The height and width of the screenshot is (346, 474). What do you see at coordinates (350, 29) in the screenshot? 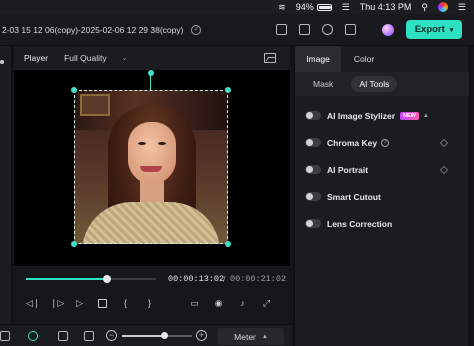
I see `settings-icon` at bounding box center [350, 29].